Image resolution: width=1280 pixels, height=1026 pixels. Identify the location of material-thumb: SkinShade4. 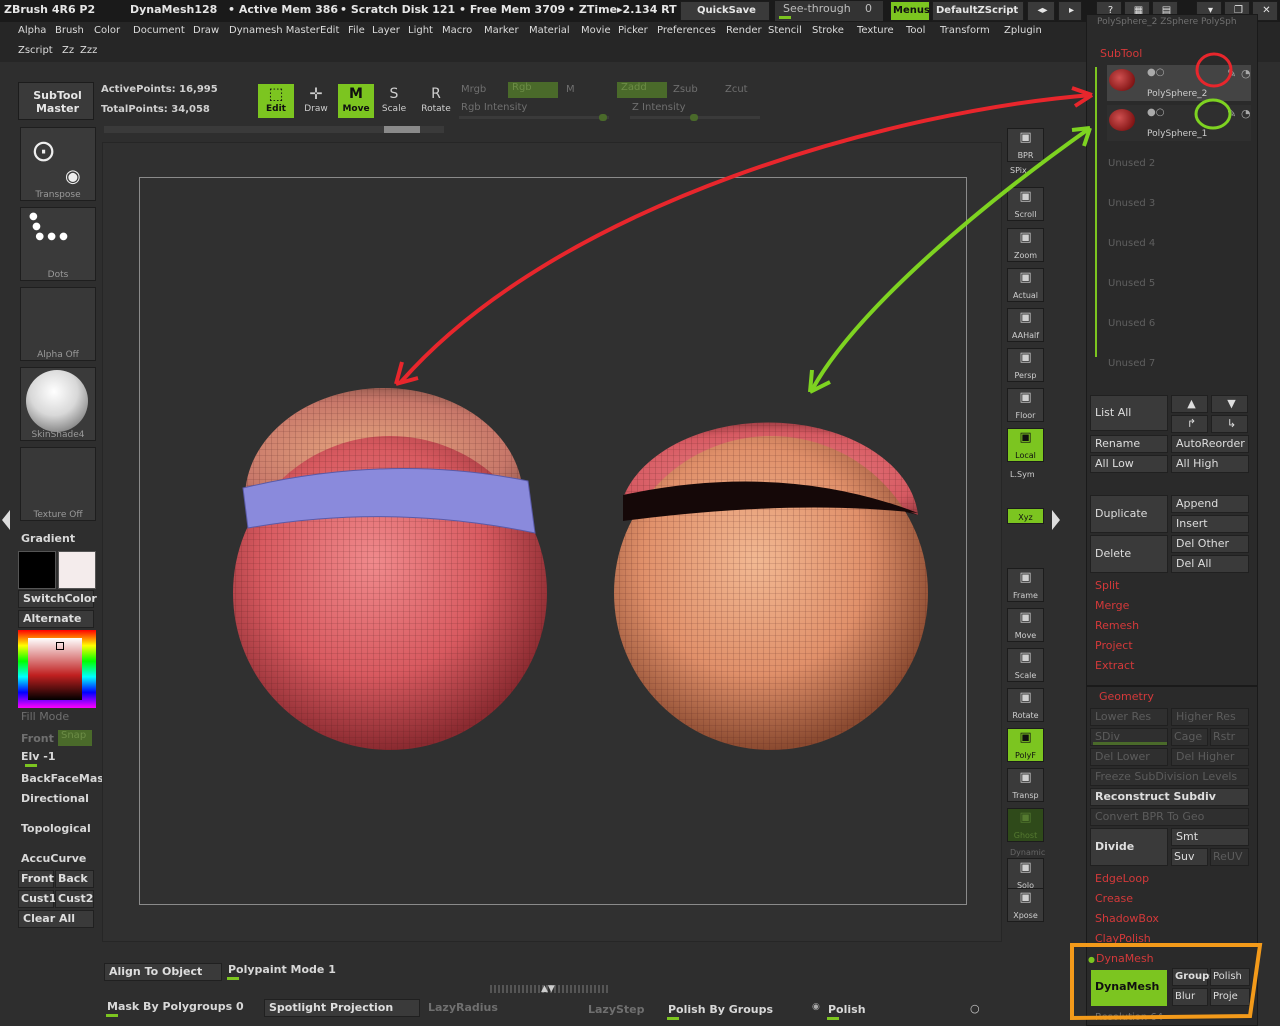
(58, 404).